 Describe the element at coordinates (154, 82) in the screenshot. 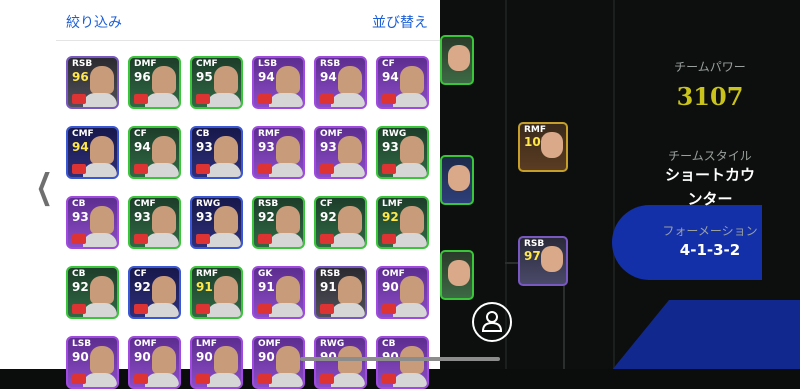

I see `player-card: DMF 96` at that location.